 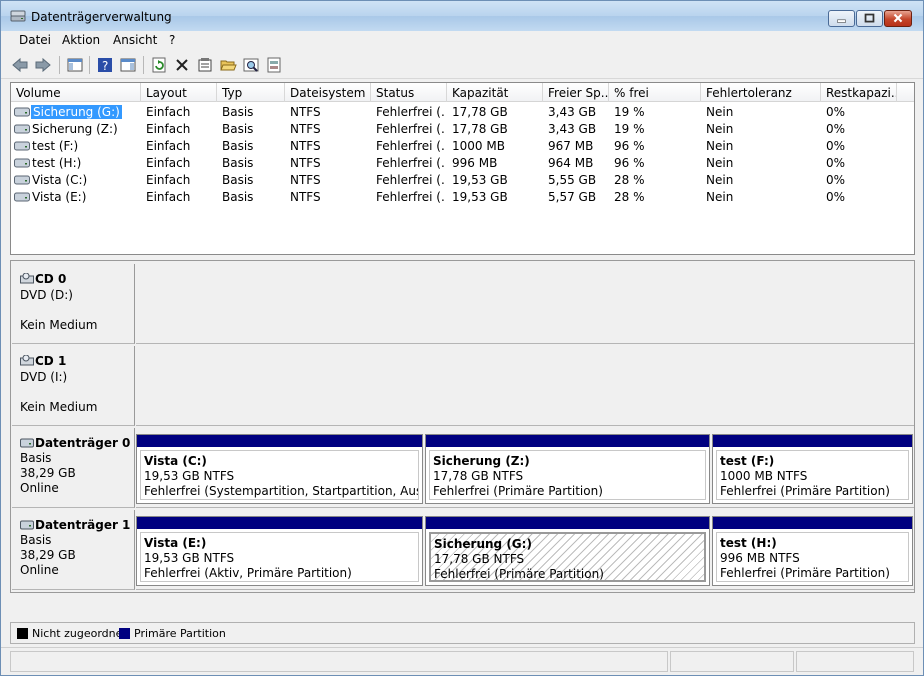 What do you see at coordinates (480, 129) in the screenshot?
I see `volume-capacity: 17,78 GB` at bounding box center [480, 129].